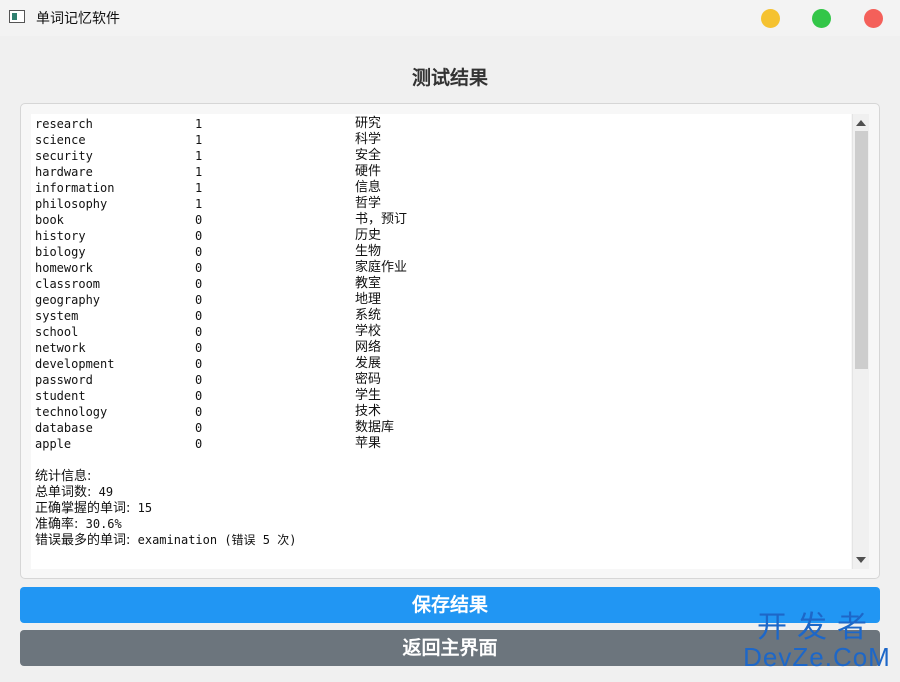 This screenshot has width=900, height=682. I want to click on meaning-cell: 生物, so click(368, 251).